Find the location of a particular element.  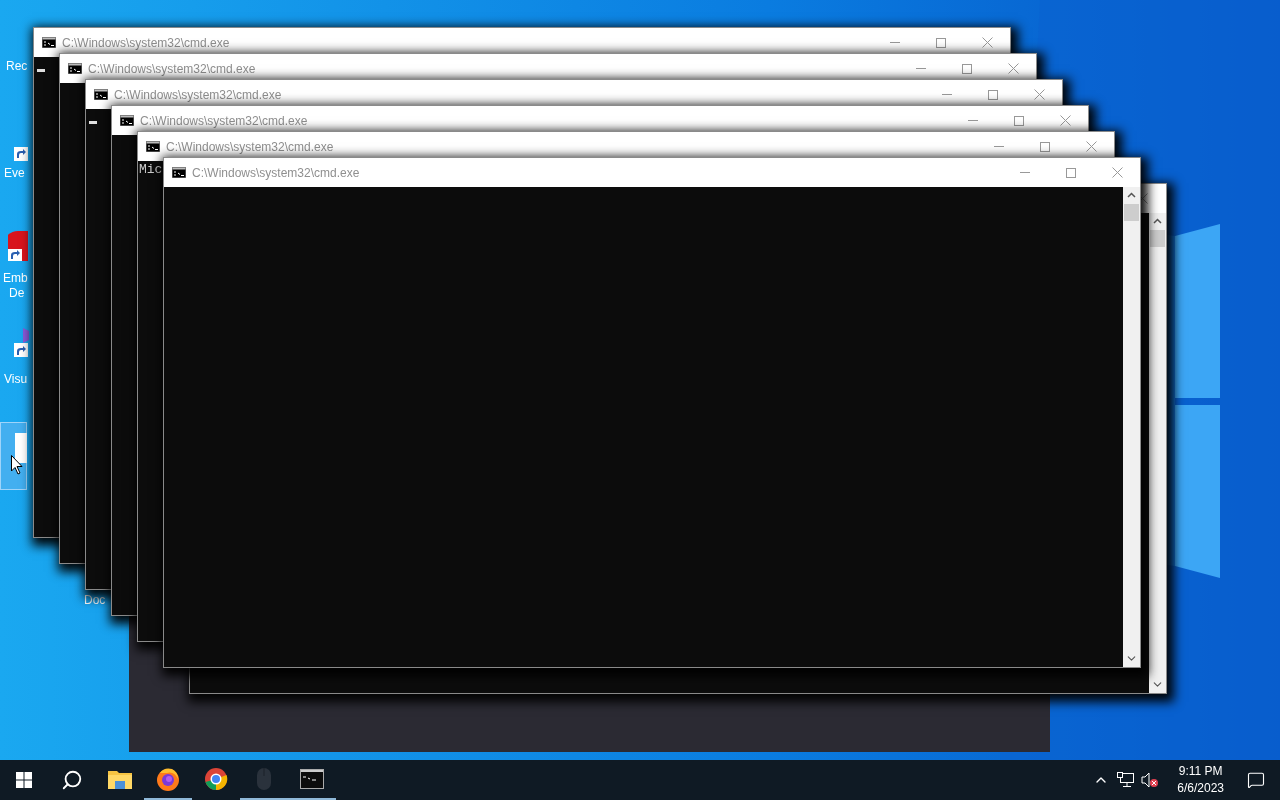

desktop-icon-label: De is located at coordinates (17, 293).